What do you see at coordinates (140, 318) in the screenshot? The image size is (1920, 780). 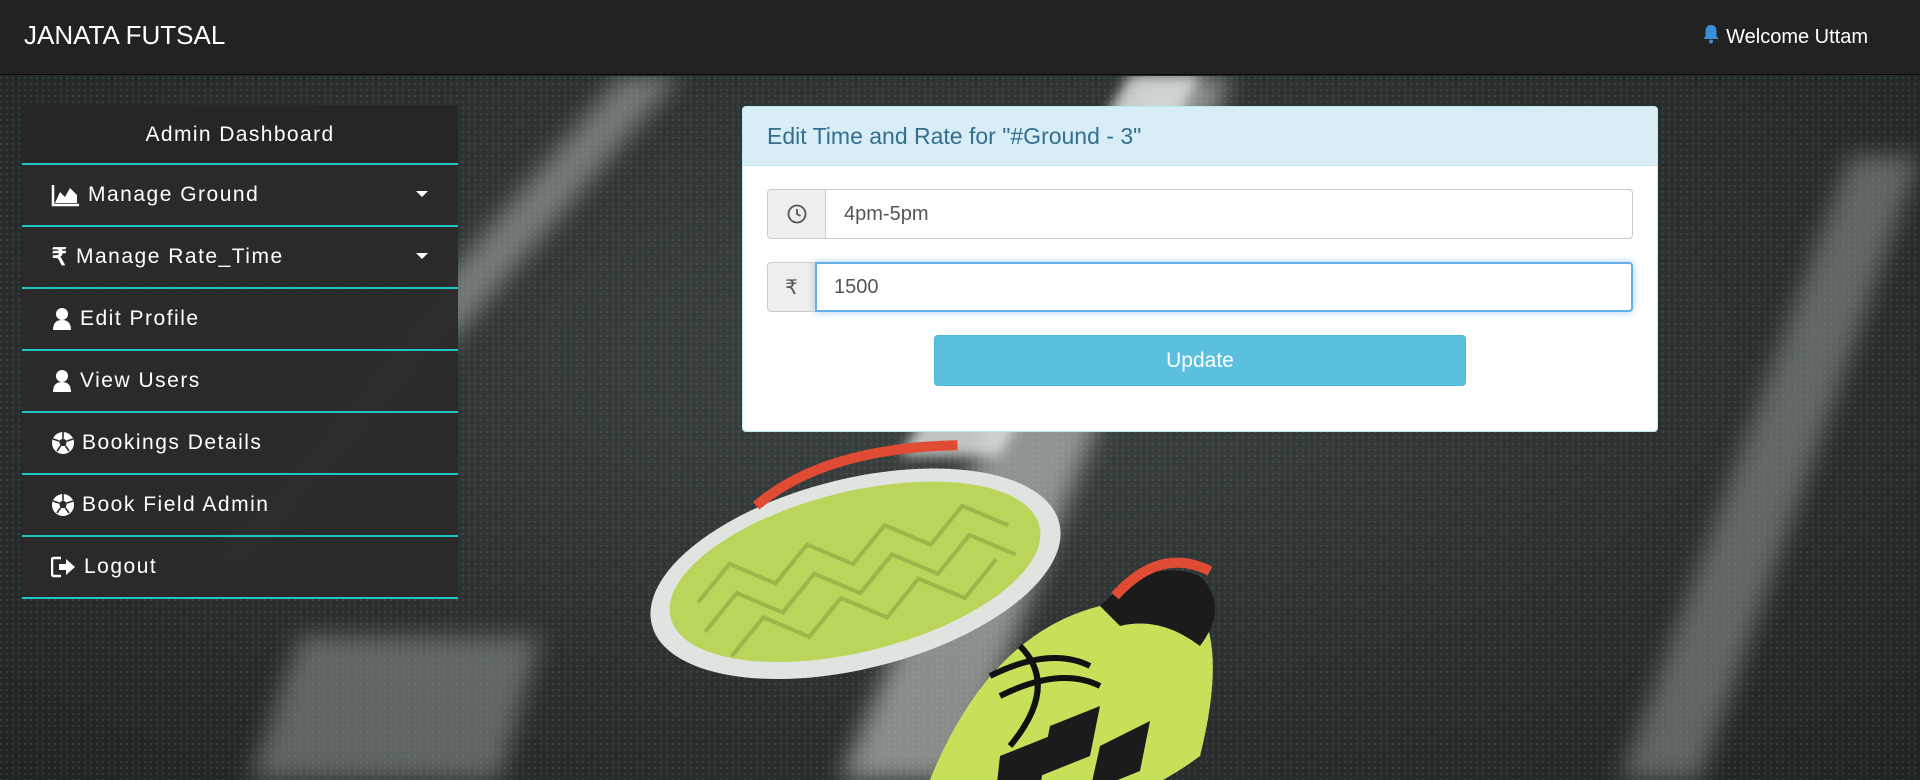 I see `sidebar-item-label: Edit Profile` at bounding box center [140, 318].